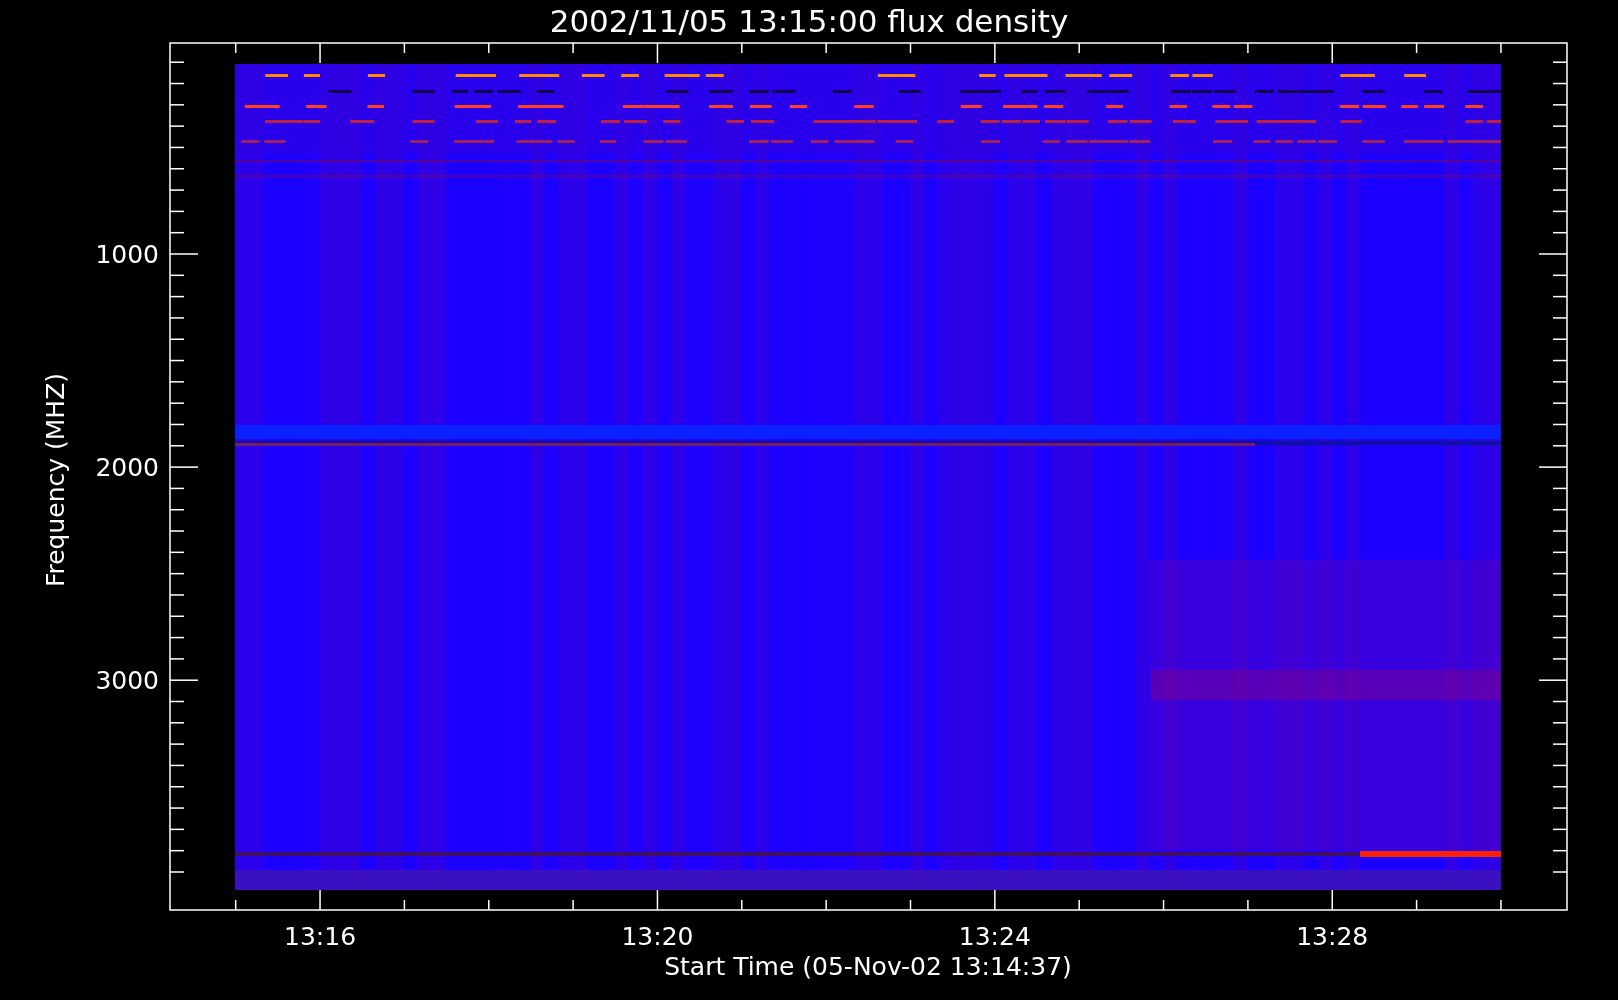 This screenshot has width=1618, height=1000. Describe the element at coordinates (657, 936) in the screenshot. I see `x-tick-label: 13:20` at that location.